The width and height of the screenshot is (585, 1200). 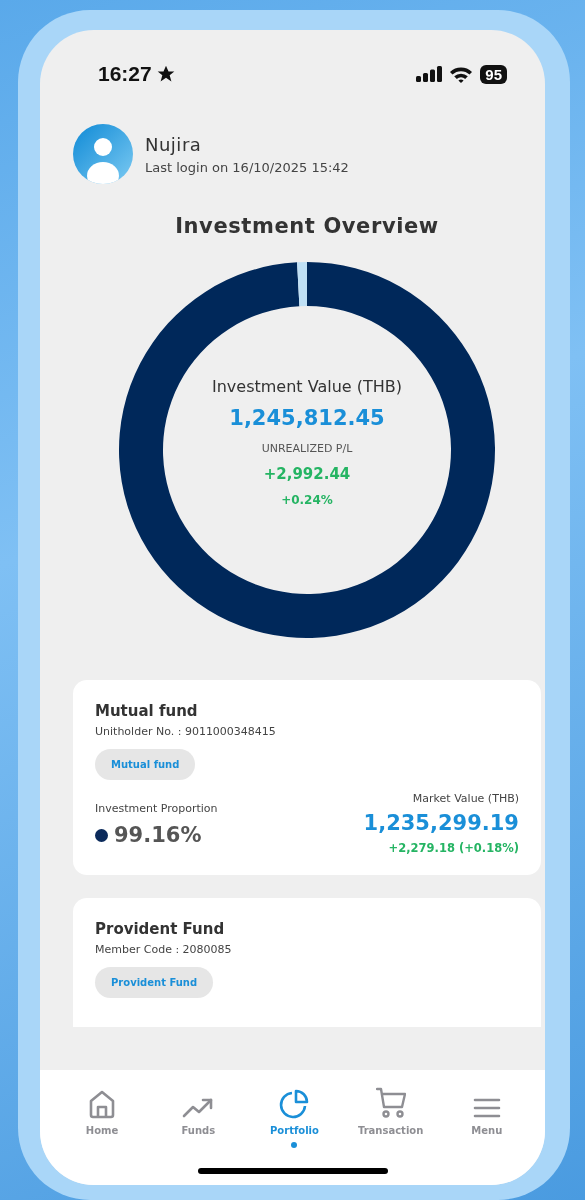 I want to click on menu-icon, so click(x=486, y=1108).